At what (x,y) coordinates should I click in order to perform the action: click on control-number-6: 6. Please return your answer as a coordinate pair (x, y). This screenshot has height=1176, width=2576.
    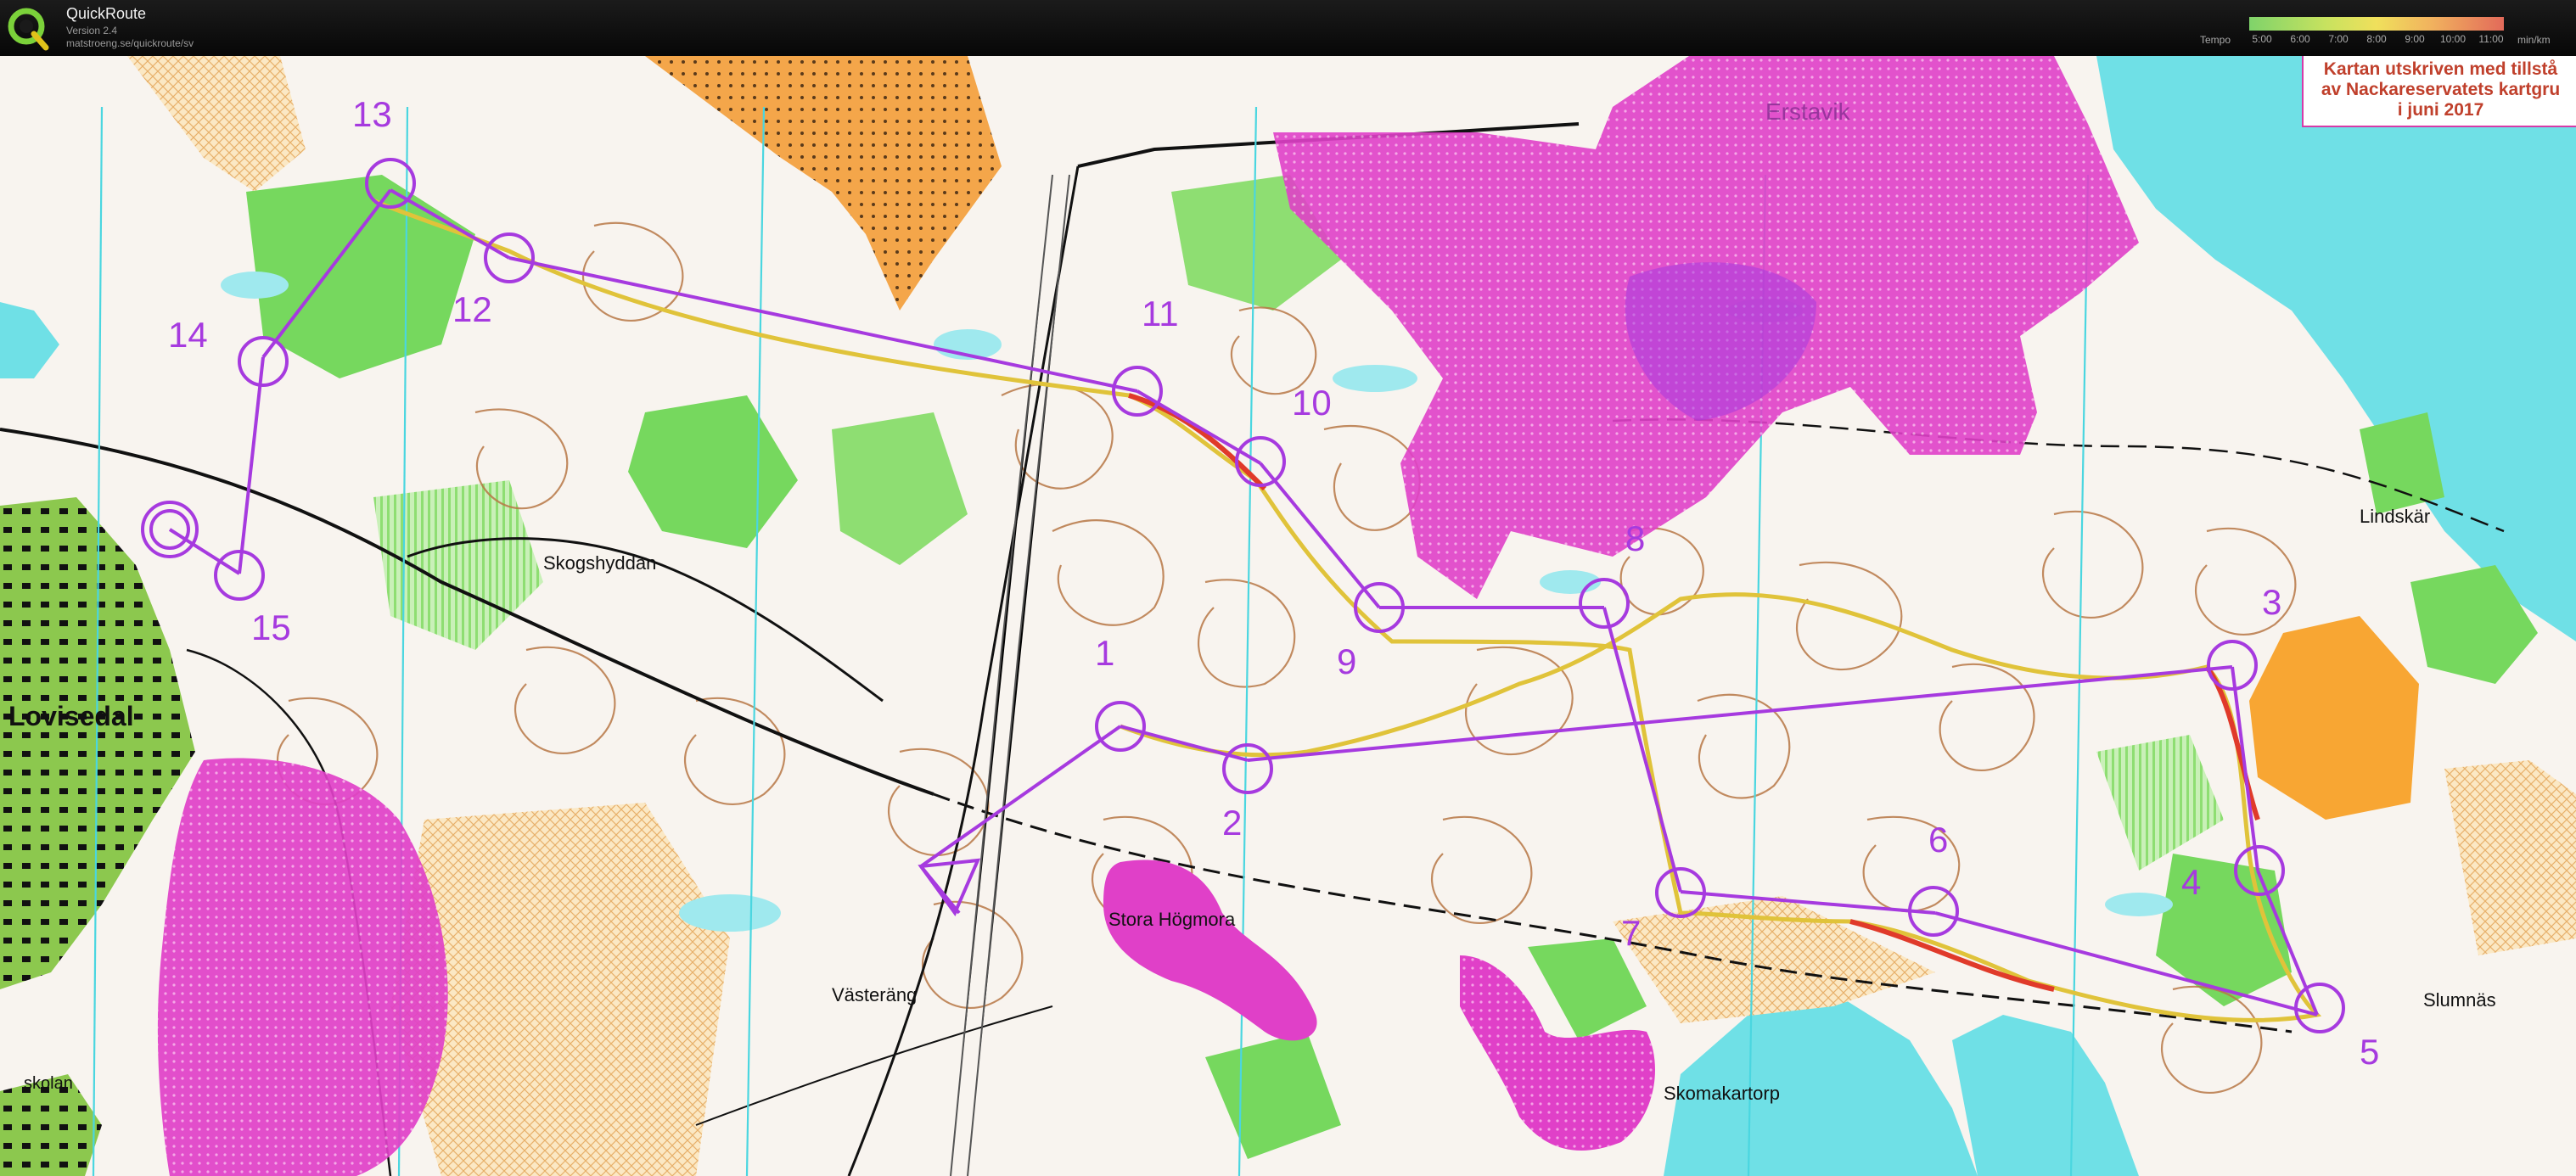
    Looking at the image, I should click on (1938, 840).